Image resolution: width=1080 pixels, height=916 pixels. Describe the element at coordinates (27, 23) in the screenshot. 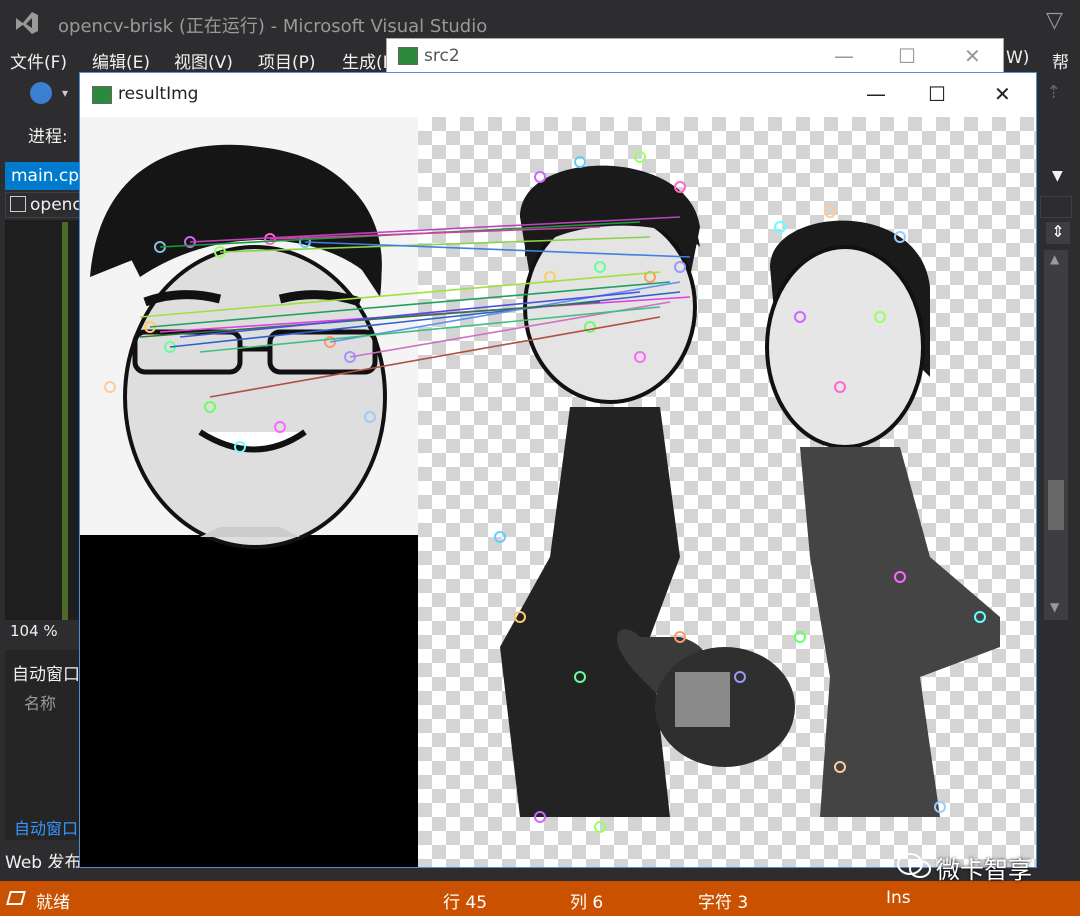

I see `visual-studio-logo-icon` at that location.